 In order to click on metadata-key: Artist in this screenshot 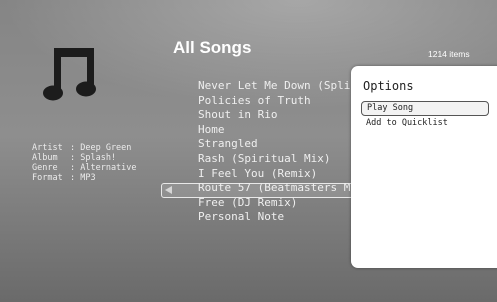, I will do `click(47, 148)`.